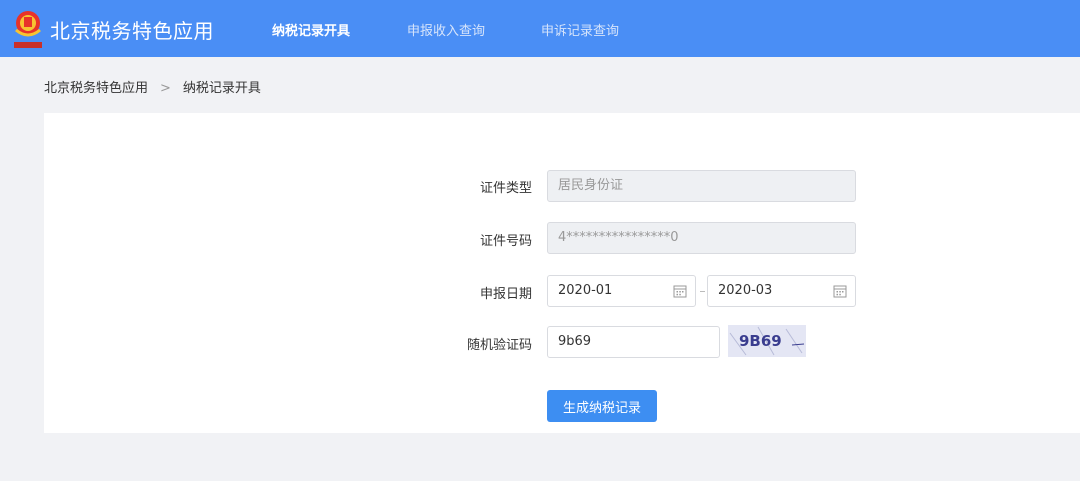  Describe the element at coordinates (580, 29) in the screenshot. I see `nav-appeal-query: 申诉记录查询` at that location.